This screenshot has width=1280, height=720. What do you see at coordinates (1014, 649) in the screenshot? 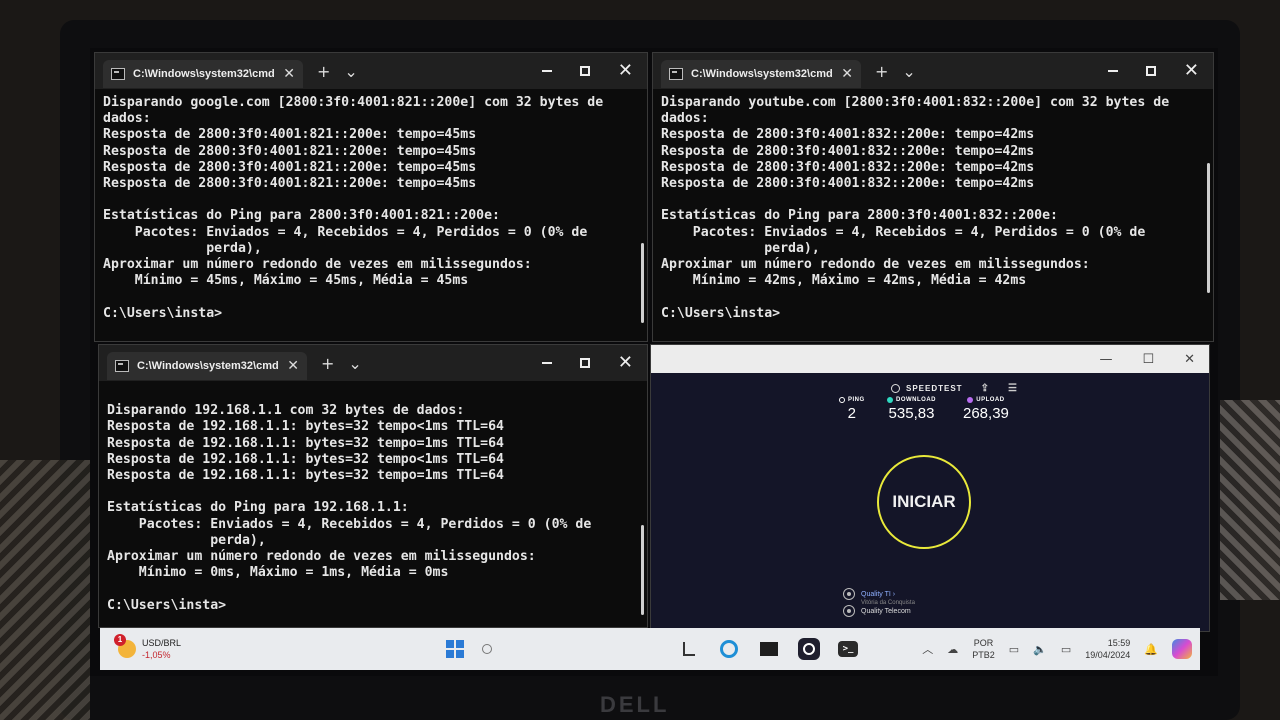
I see `network-icon: ▭` at bounding box center [1014, 649].